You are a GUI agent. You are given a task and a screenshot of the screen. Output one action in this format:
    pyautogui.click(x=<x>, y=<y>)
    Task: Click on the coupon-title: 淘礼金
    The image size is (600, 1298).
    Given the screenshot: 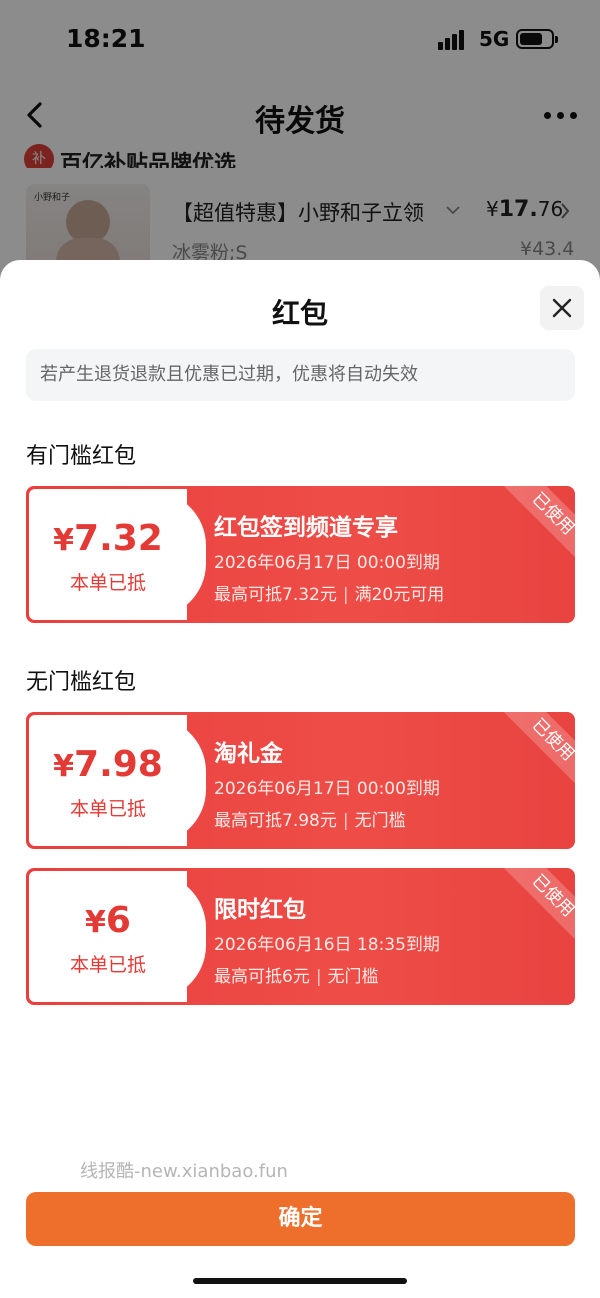 What is the action you would take?
    pyautogui.click(x=248, y=754)
    